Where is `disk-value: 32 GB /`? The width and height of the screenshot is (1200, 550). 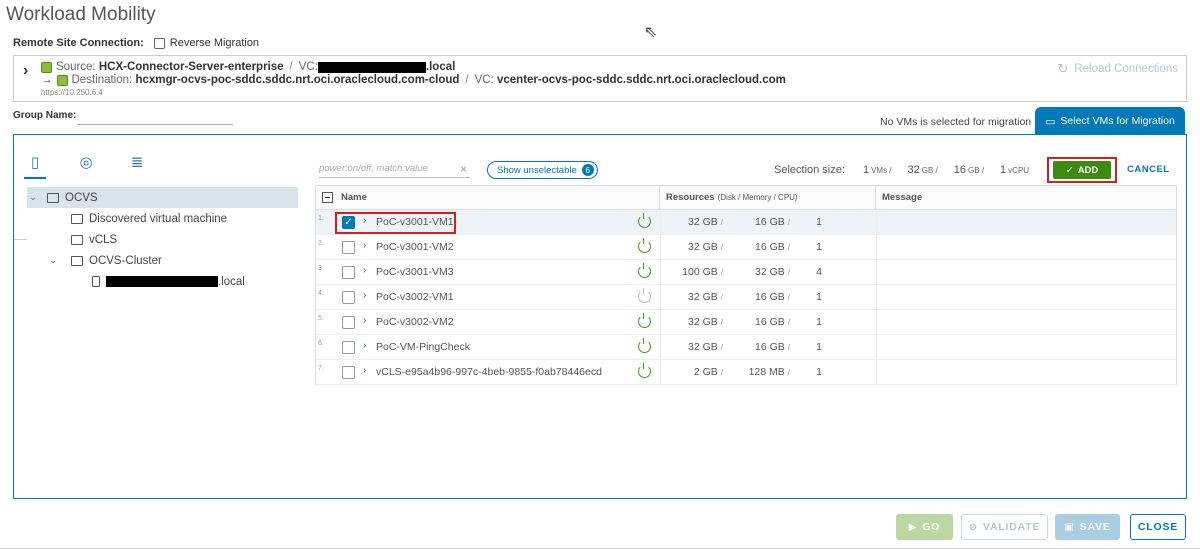 disk-value: 32 GB / is located at coordinates (705, 247).